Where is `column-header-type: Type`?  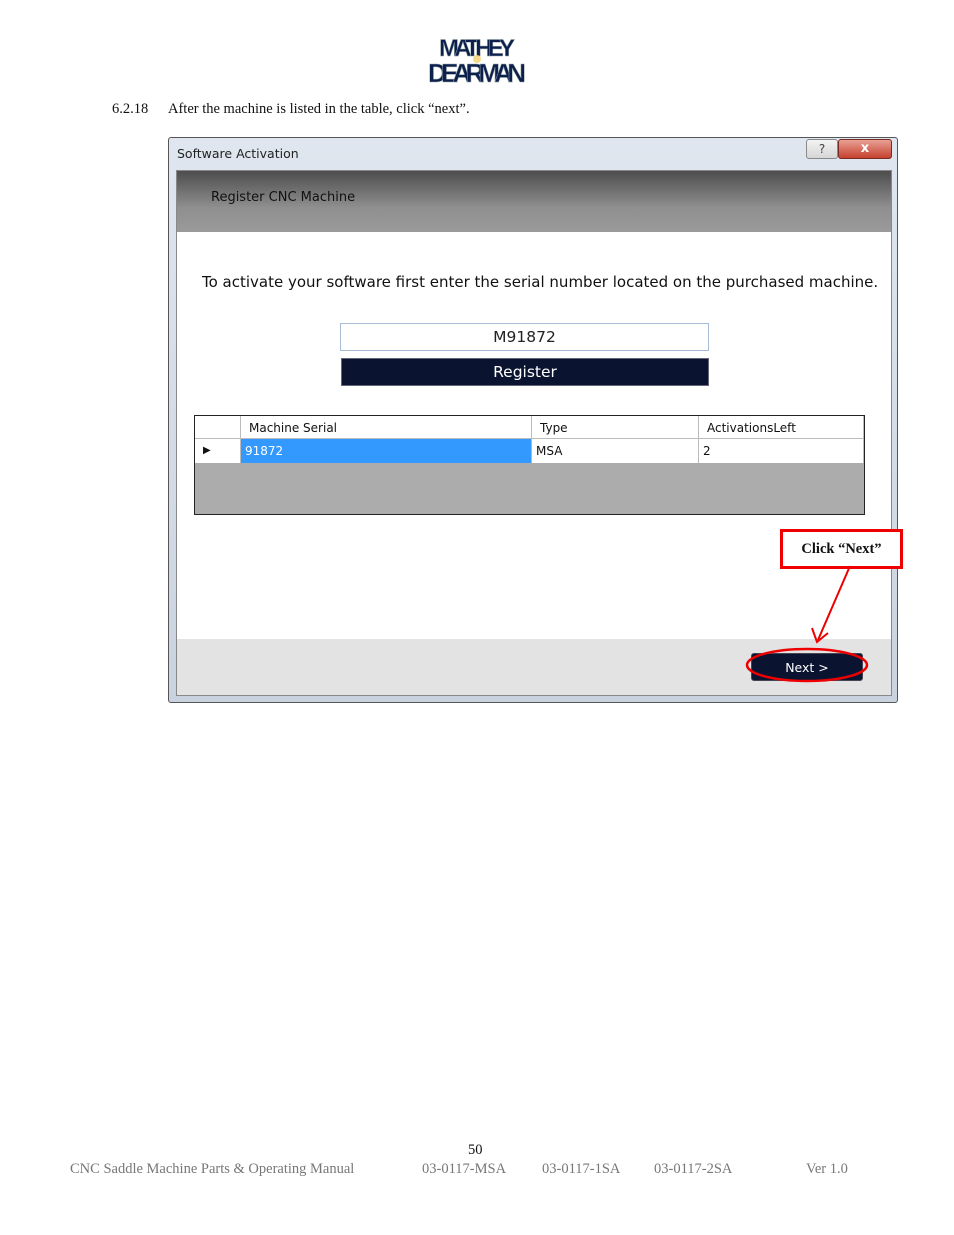 column-header-type: Type is located at coordinates (615, 427).